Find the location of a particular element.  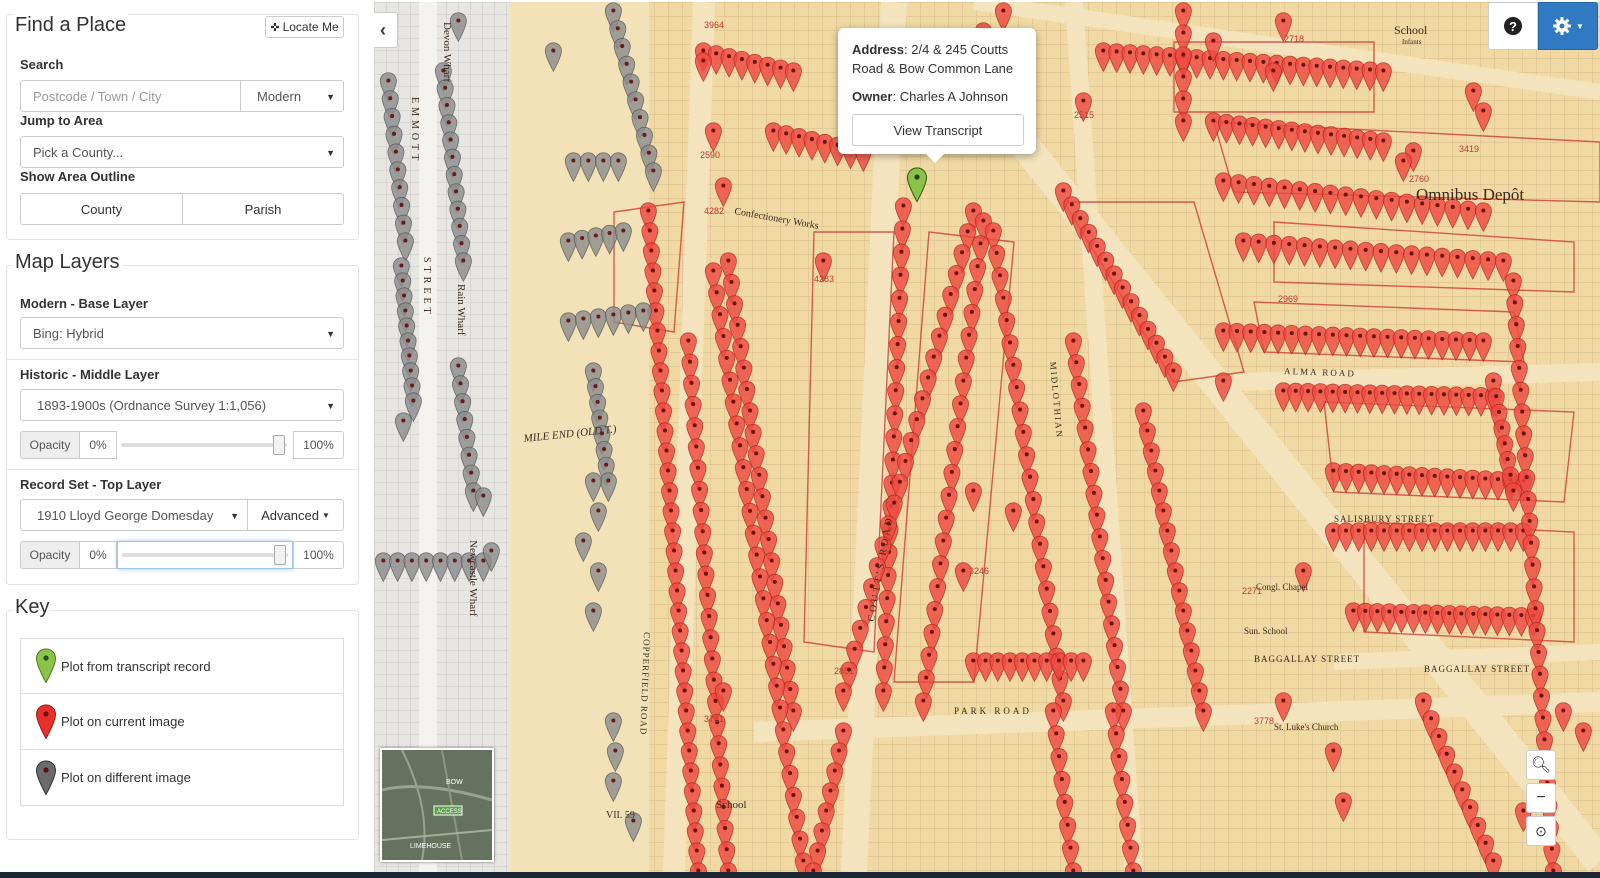

settings-button: ▼ is located at coordinates (1568, 26).